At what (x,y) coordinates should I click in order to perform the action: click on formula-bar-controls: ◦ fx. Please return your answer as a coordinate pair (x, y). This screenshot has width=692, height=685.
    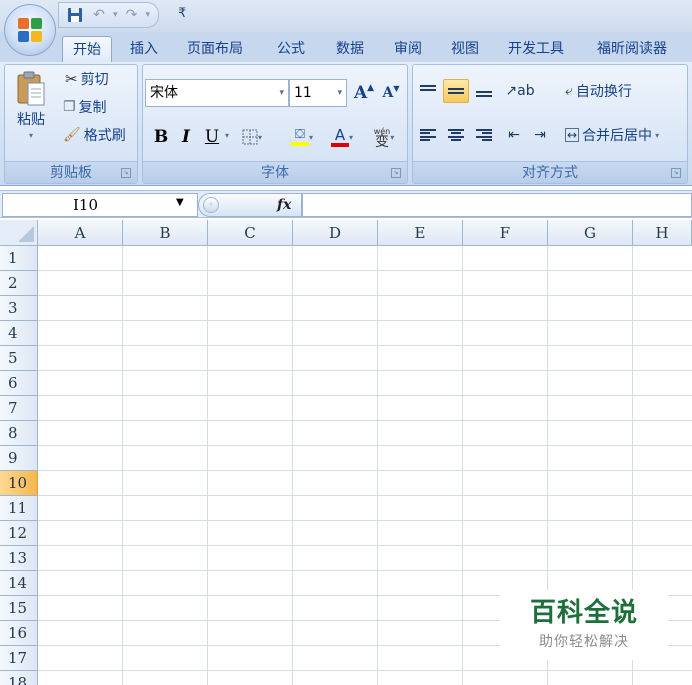
    Looking at the image, I should click on (250, 205).